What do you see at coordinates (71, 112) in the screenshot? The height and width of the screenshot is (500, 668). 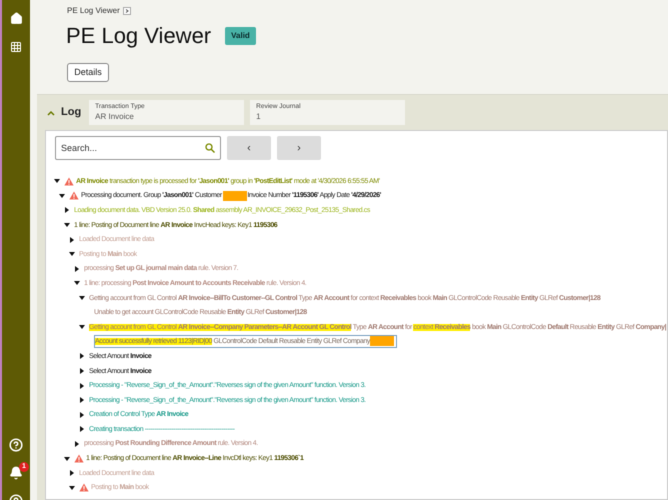 I see `log-title: Log` at bounding box center [71, 112].